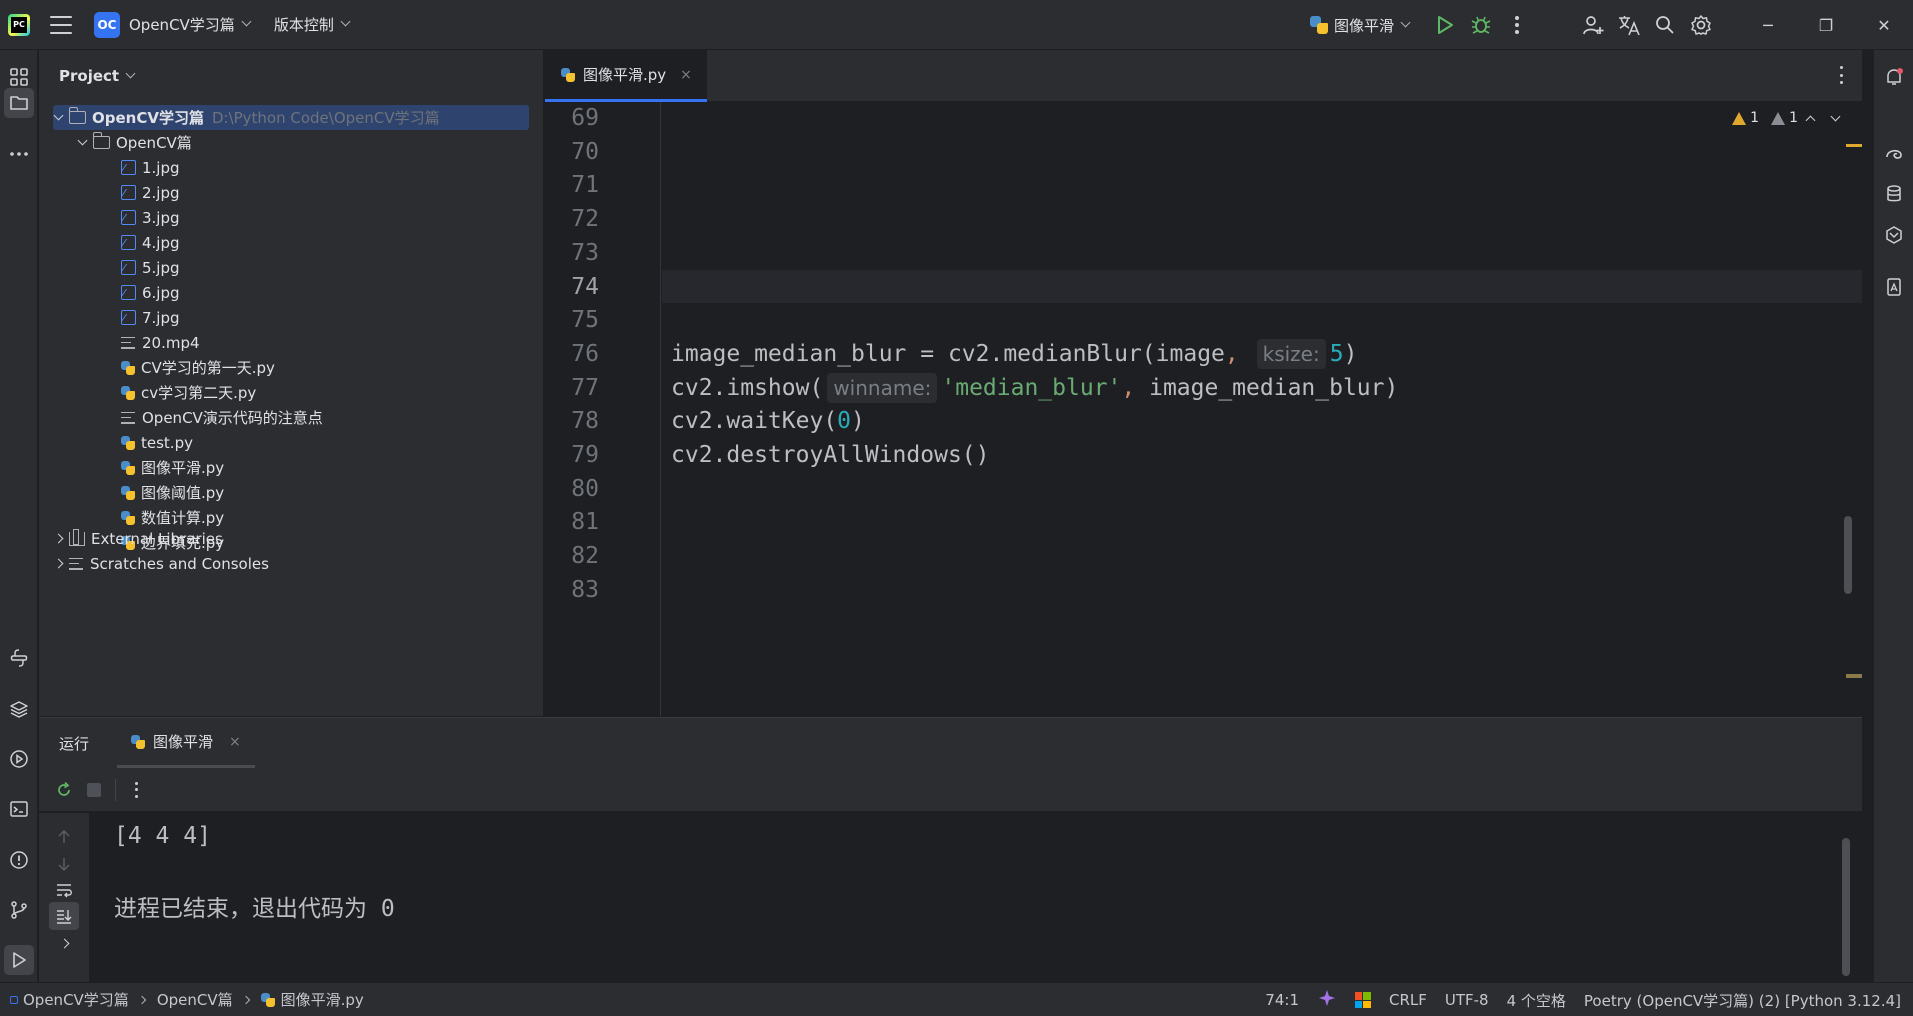 This screenshot has height=1016, width=1913. What do you see at coordinates (291, 492) in the screenshot?
I see `tree-item-file: 图像阈值.py` at bounding box center [291, 492].